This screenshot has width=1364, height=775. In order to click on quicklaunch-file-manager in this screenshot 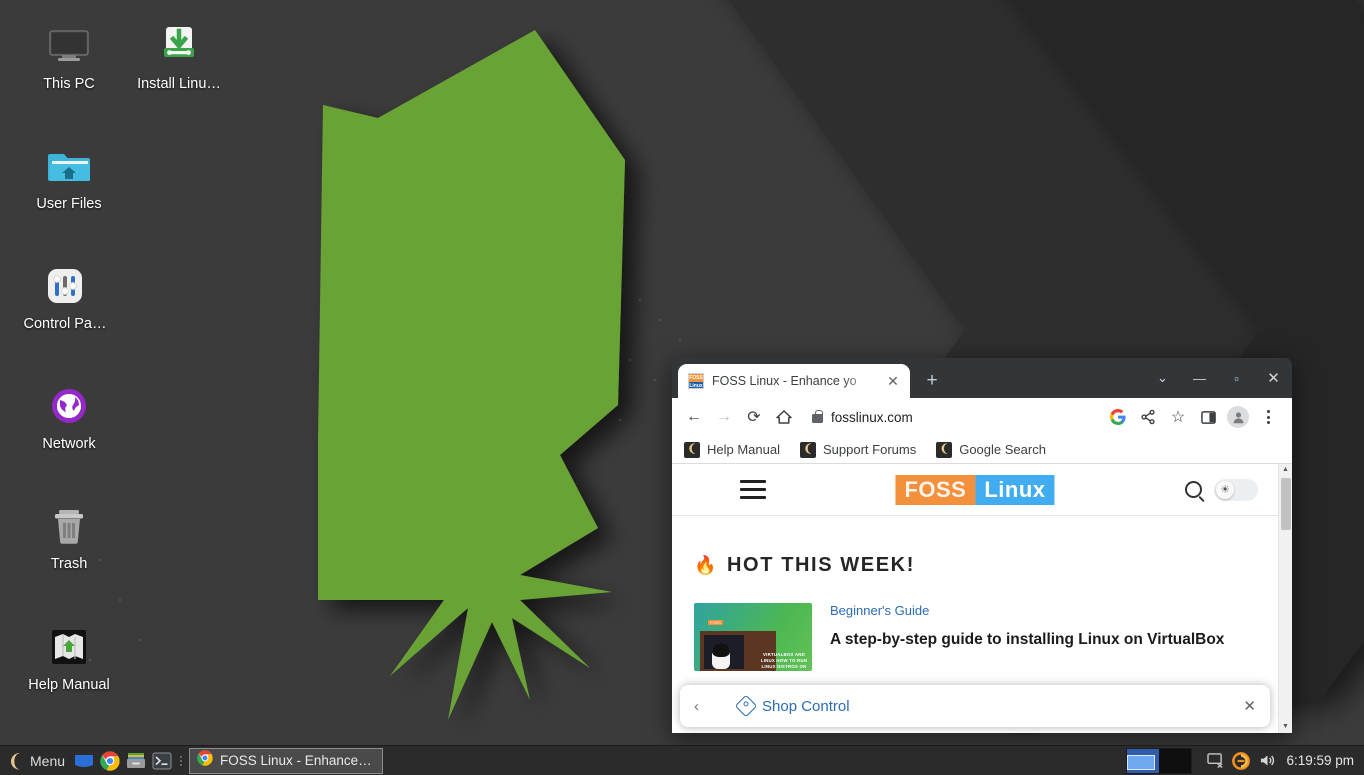, I will do `click(136, 760)`.